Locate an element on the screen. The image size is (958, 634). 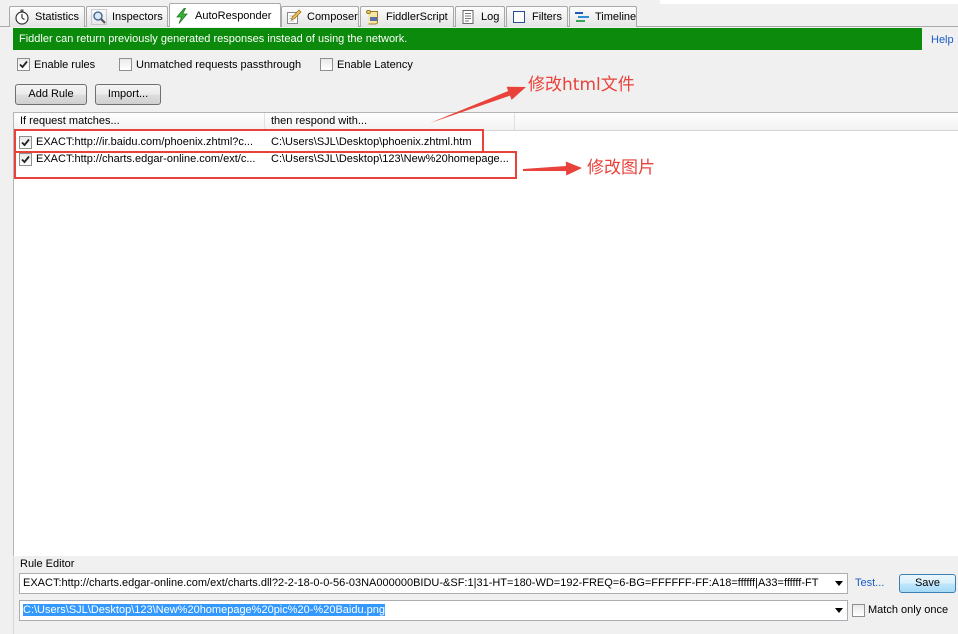
tab-timeline: Timeline is located at coordinates (603, 16).